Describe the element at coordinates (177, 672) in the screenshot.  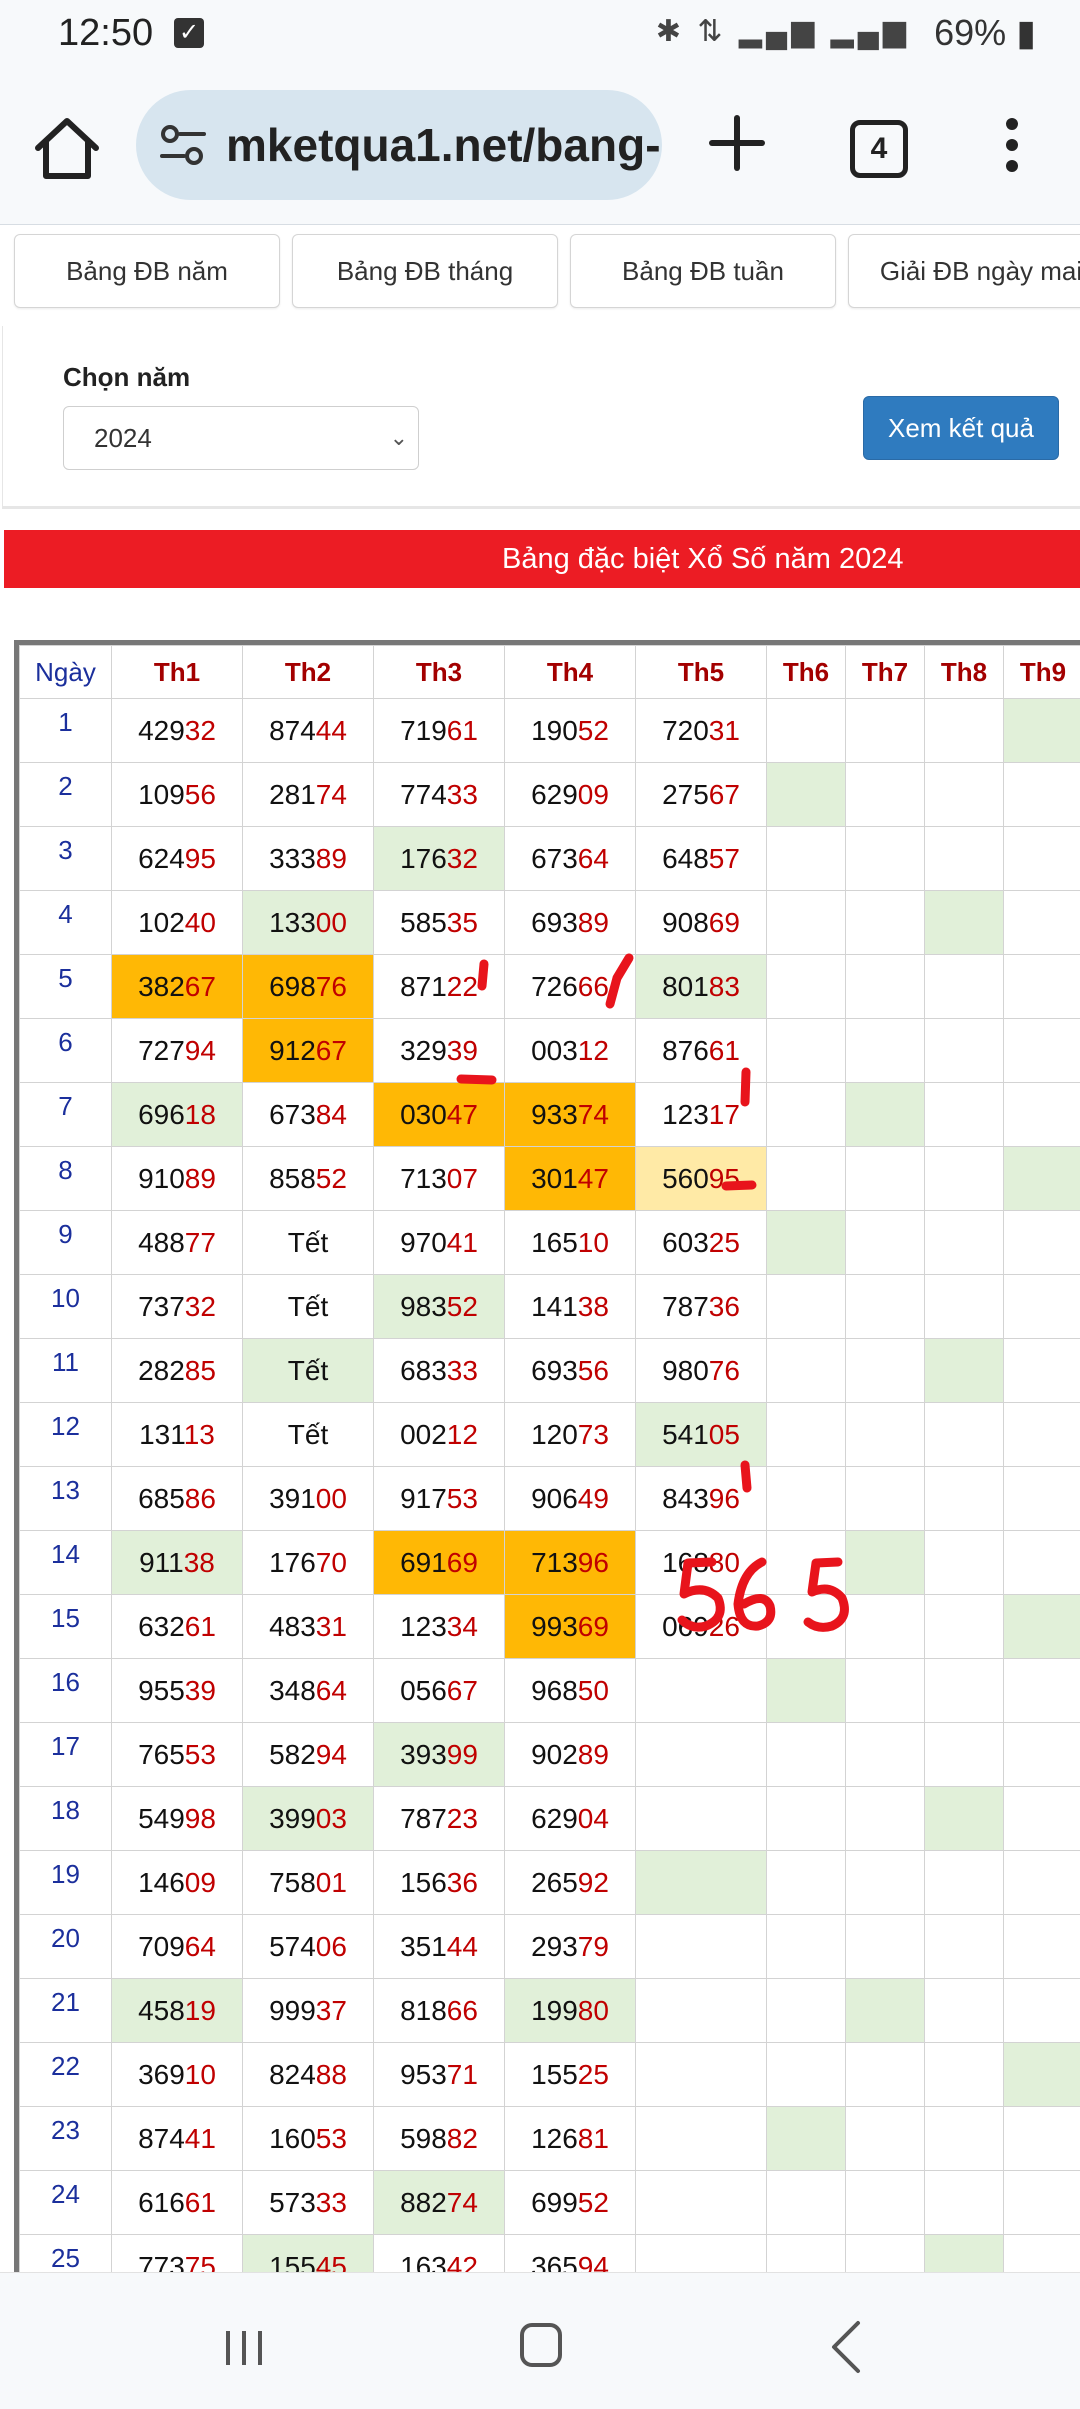
I see `column-header-month: Th1` at that location.